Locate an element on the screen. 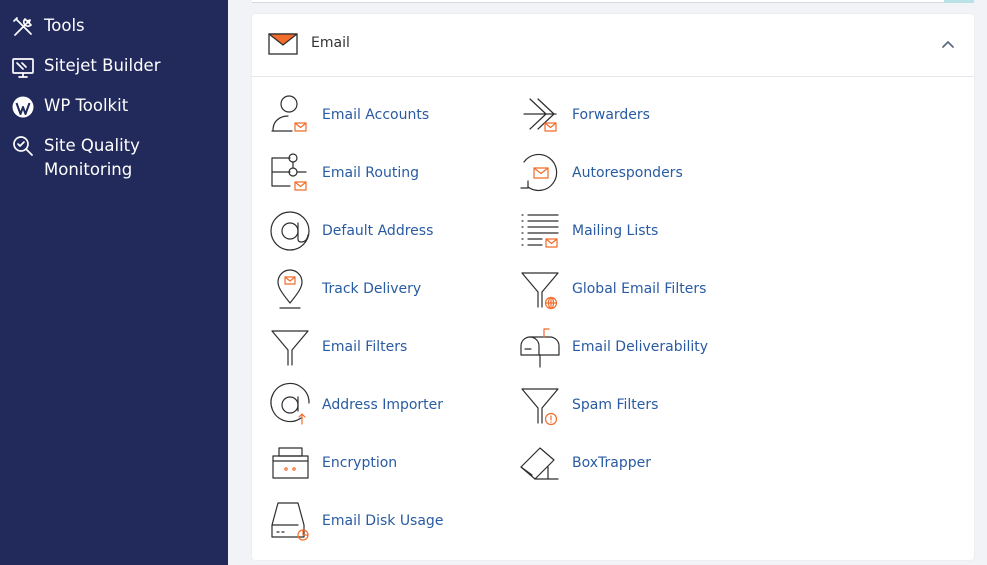 This screenshot has width=987, height=565. tool-mailing-lists: Mailing Lists is located at coordinates (588, 231).